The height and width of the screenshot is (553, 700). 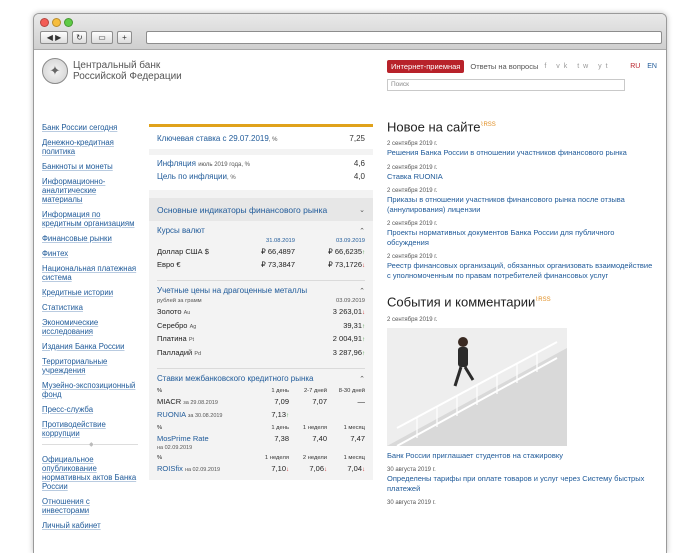 I want to click on sidebar-item: Финтех, so click(x=90, y=253).